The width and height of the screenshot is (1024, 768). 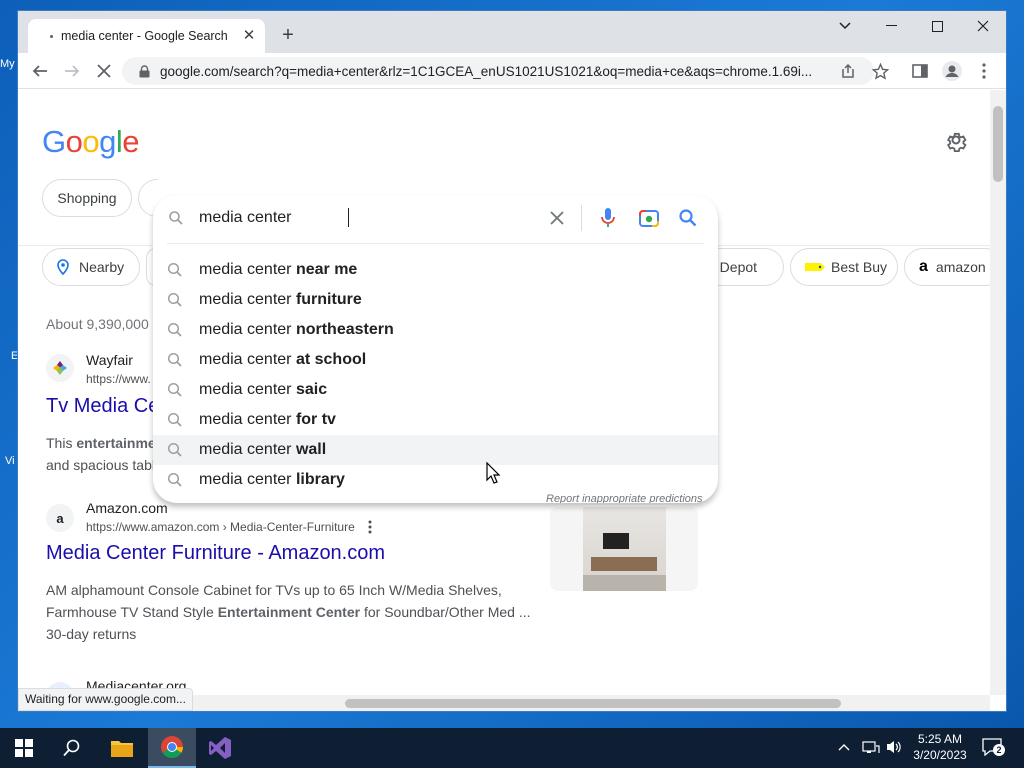 What do you see at coordinates (649, 218) in the screenshot?
I see `camera-lens-icon` at bounding box center [649, 218].